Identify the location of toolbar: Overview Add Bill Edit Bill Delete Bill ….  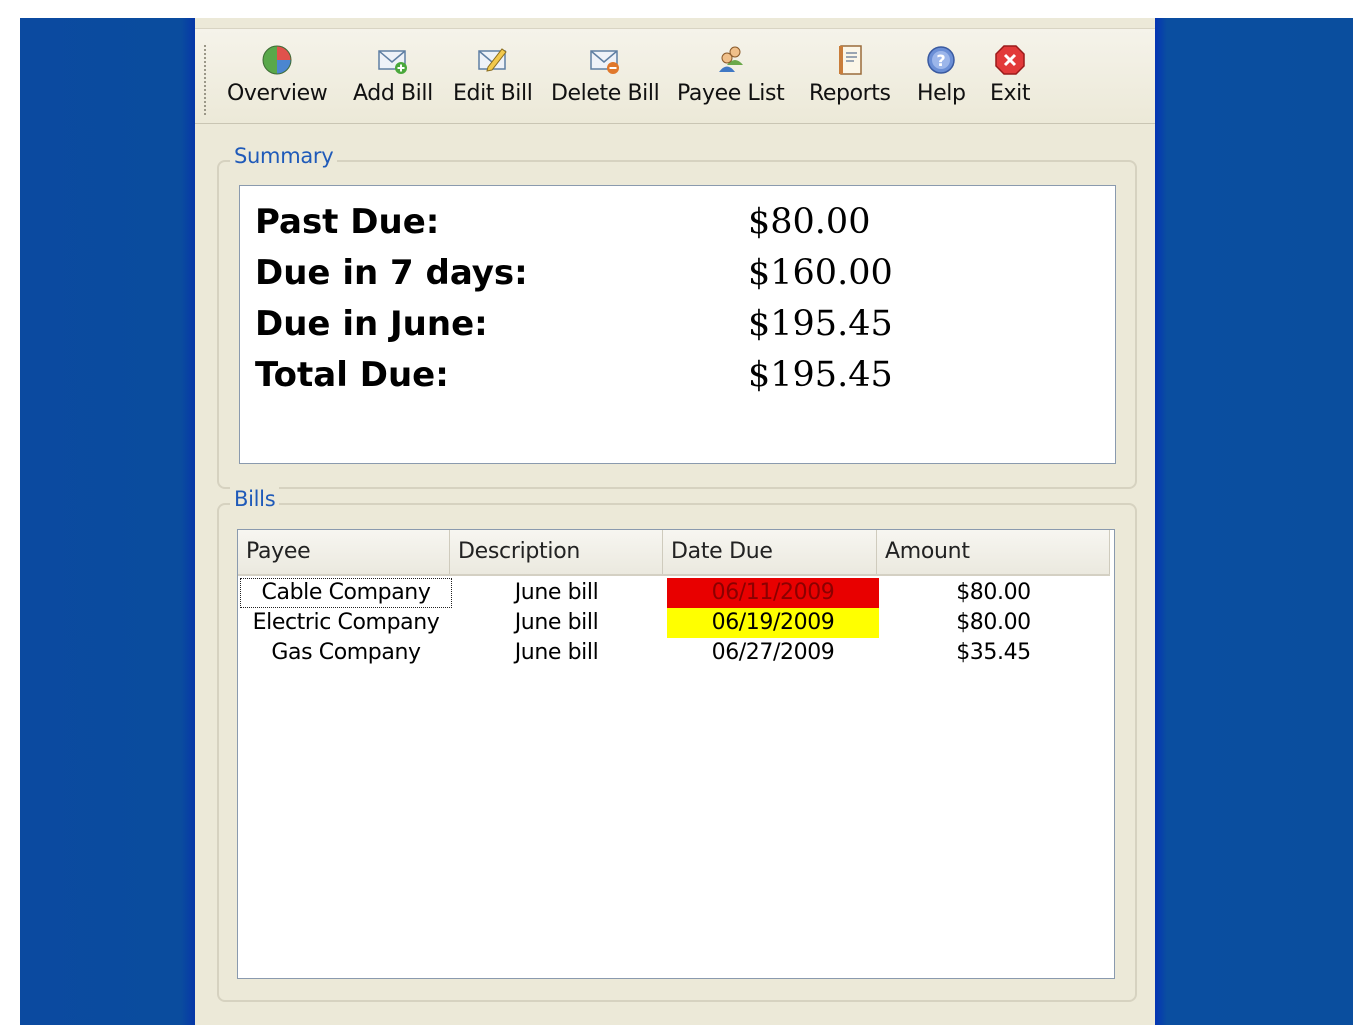
(675, 76).